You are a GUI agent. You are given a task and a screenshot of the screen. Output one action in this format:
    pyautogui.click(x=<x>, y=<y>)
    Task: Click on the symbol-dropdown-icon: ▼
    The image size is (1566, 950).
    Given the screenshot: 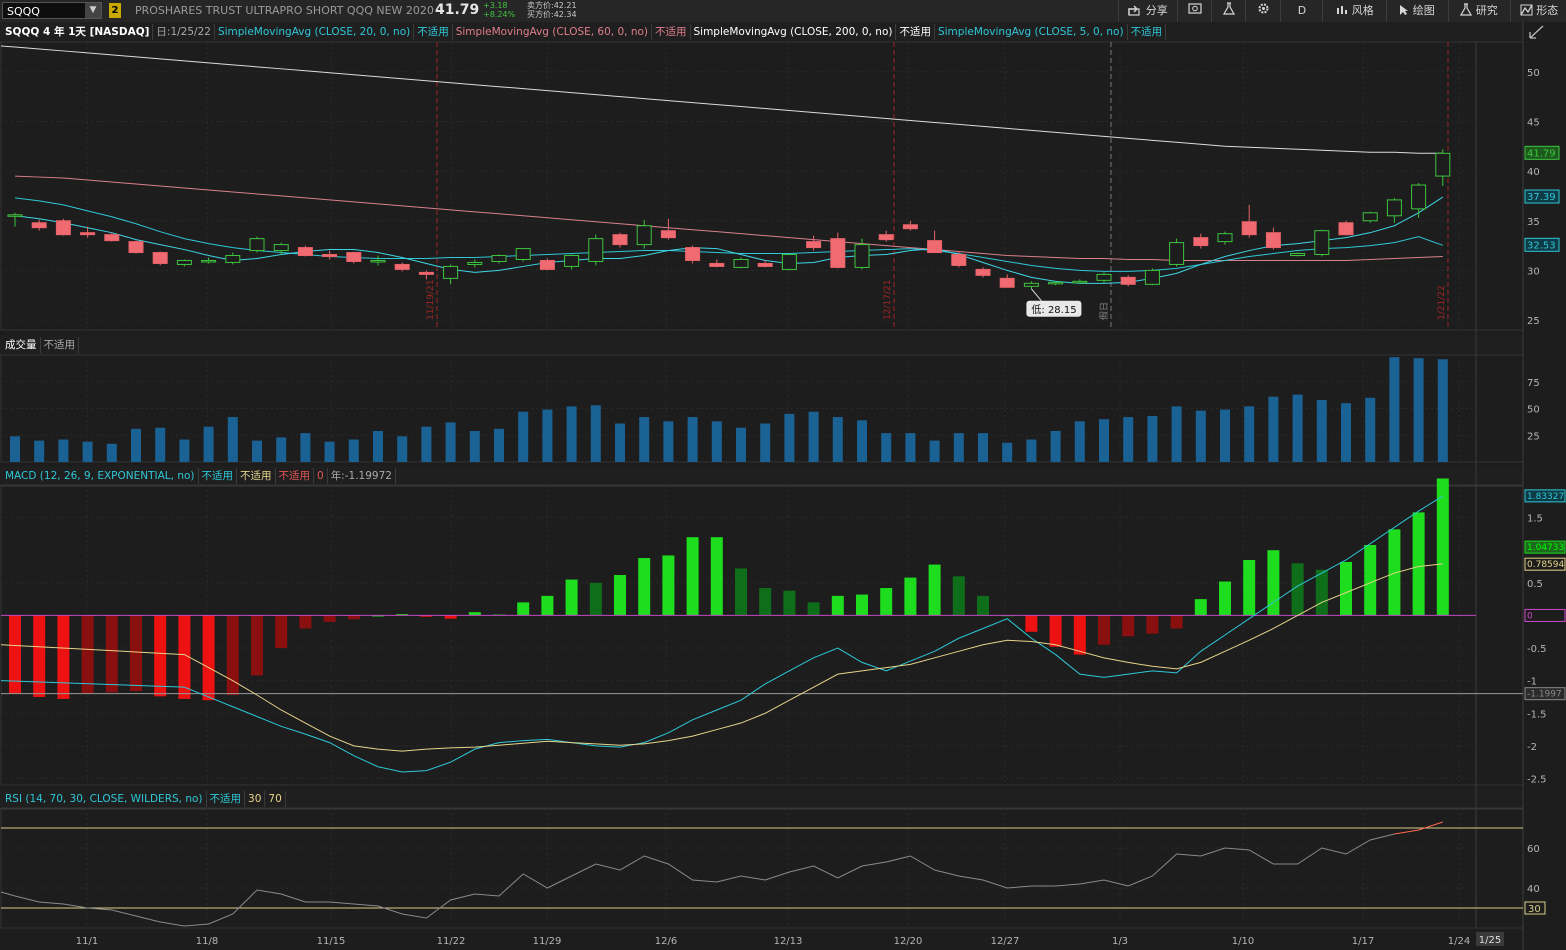 What is the action you would take?
    pyautogui.click(x=93, y=10)
    